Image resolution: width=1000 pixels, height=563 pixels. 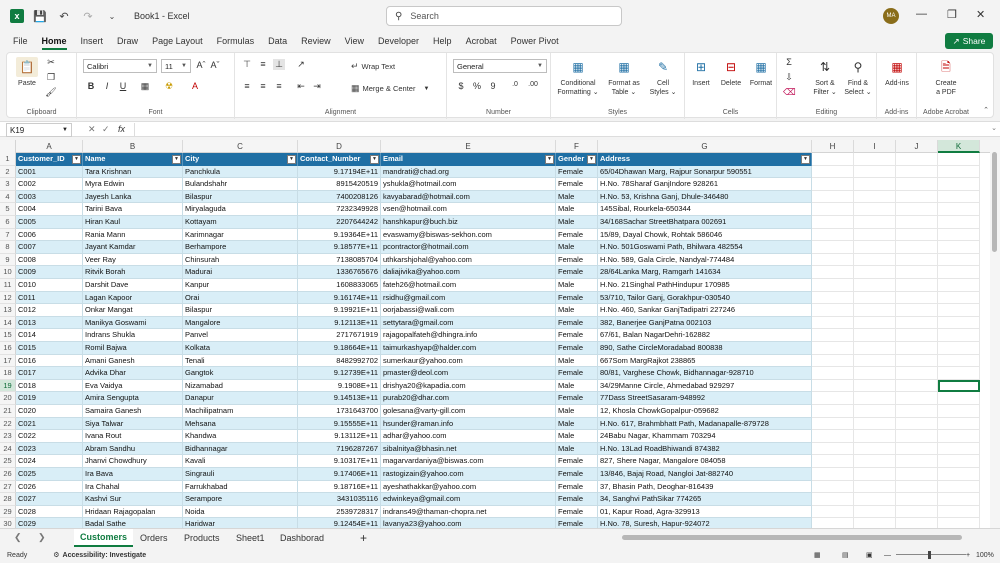 What do you see at coordinates (8, 335) in the screenshot?
I see `row-header: 15` at bounding box center [8, 335].